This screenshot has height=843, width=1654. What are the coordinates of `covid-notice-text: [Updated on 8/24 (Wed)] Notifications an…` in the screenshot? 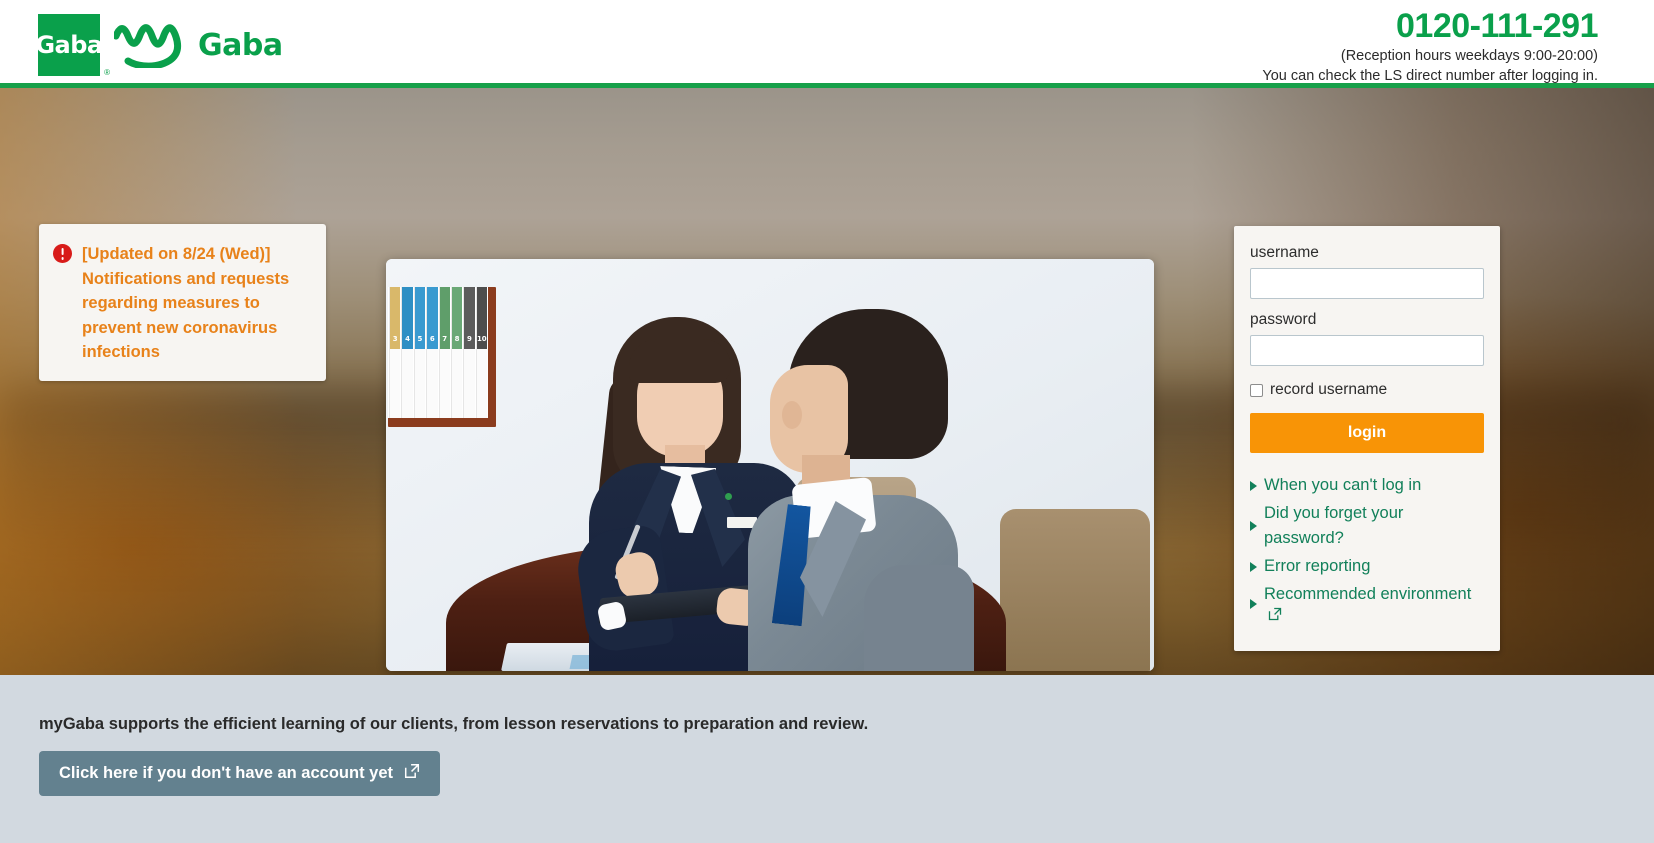 It's located at (186, 303).